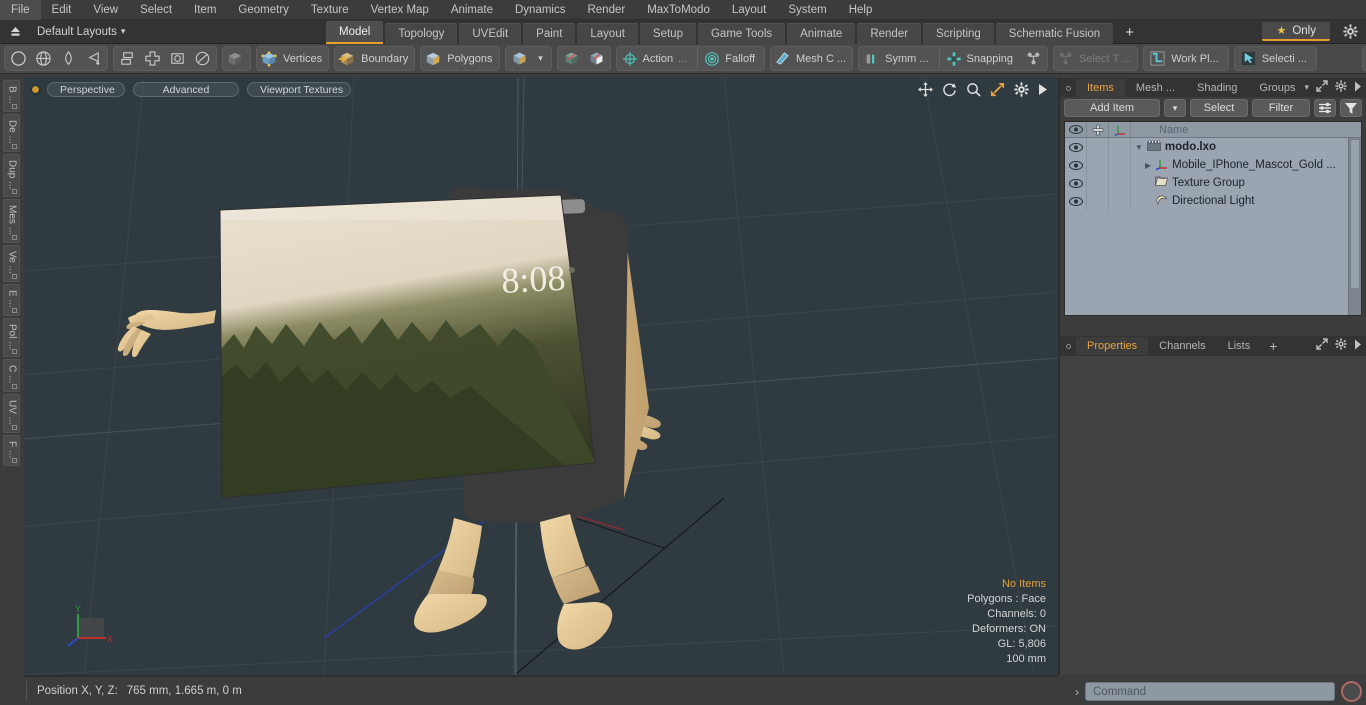 This screenshot has width=1366, height=705. What do you see at coordinates (731, 58) in the screenshot?
I see `falloff-button: Falloff` at bounding box center [731, 58].